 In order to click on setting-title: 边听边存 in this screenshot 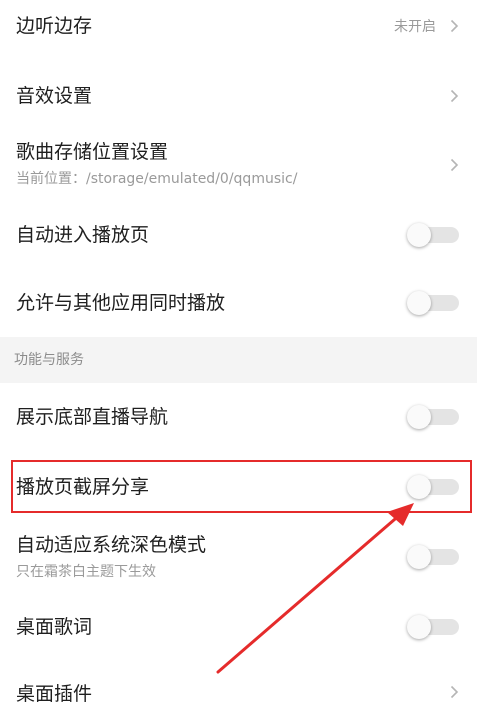, I will do `click(54, 26)`.